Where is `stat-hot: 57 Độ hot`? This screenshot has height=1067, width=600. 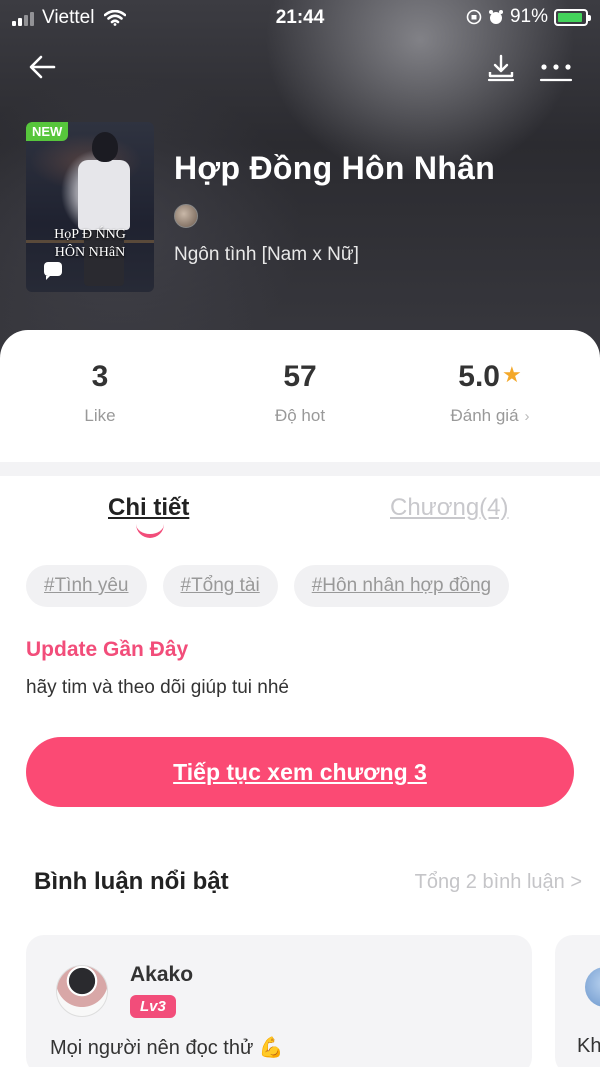
stat-hot: 57 Độ hot is located at coordinates (300, 393).